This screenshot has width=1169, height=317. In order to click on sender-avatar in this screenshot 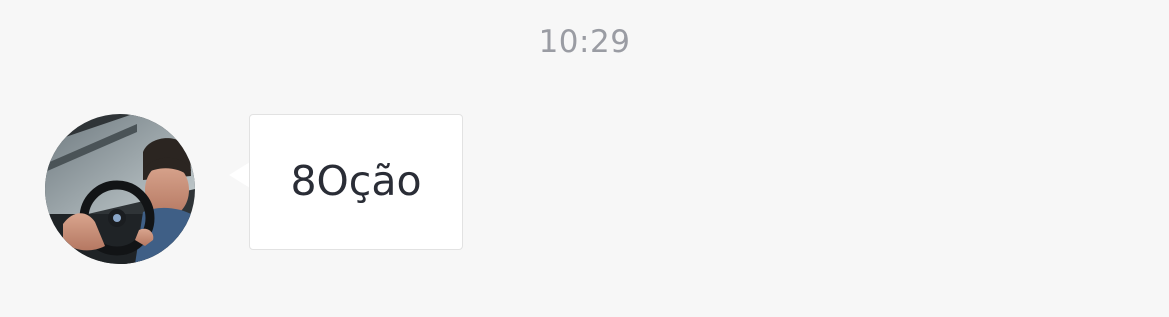, I will do `click(120, 189)`.